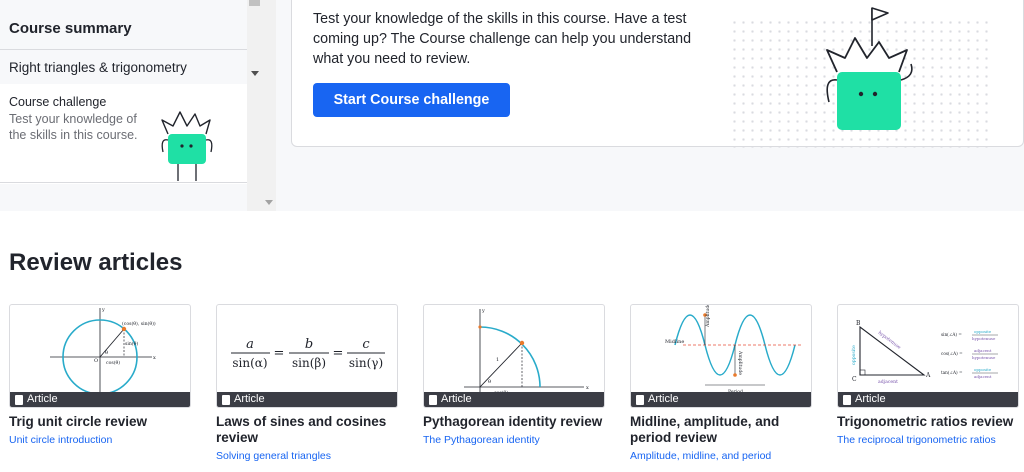 Image resolution: width=1024 pixels, height=472 pixels. Describe the element at coordinates (100, 440) in the screenshot. I see `article-link: Unit circle introduction` at that location.